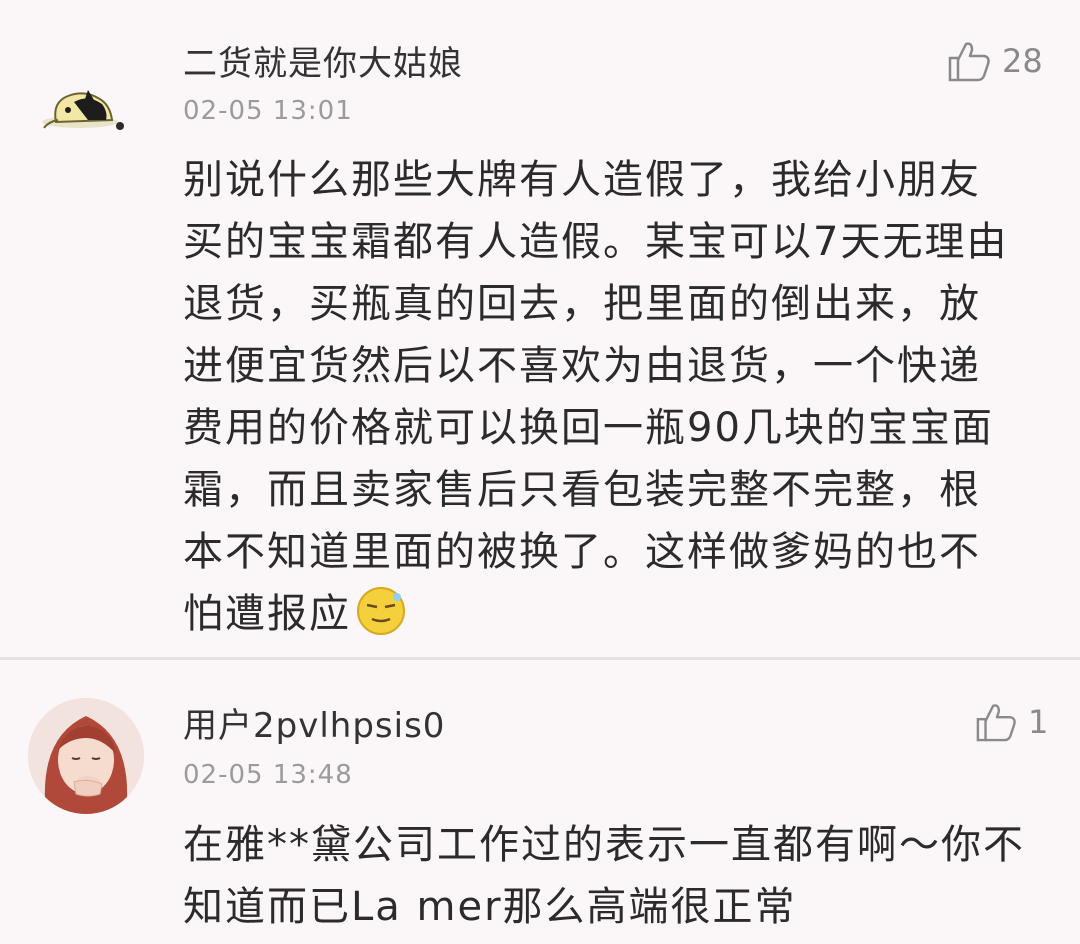 Image resolution: width=1080 pixels, height=944 pixels. What do you see at coordinates (1038, 722) in the screenshot?
I see `like-count: 1` at bounding box center [1038, 722].